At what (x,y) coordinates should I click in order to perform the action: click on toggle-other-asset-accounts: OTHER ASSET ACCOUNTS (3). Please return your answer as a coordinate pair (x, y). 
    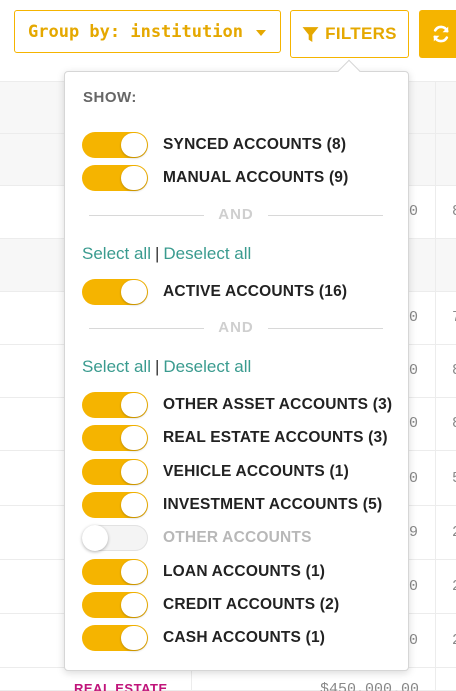
    Looking at the image, I should click on (237, 405).